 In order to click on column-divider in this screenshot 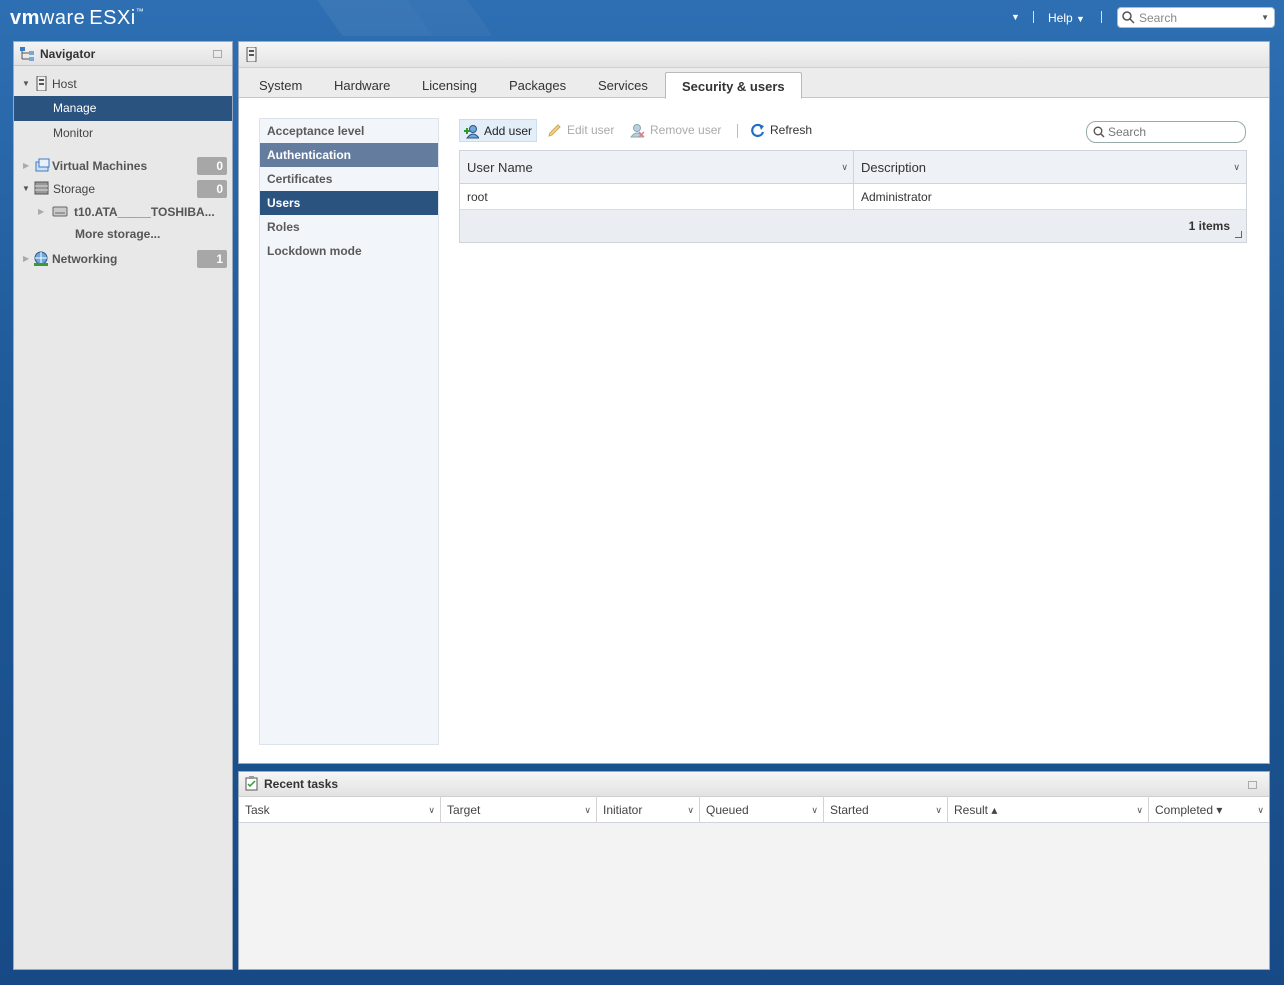, I will do `click(853, 180)`.